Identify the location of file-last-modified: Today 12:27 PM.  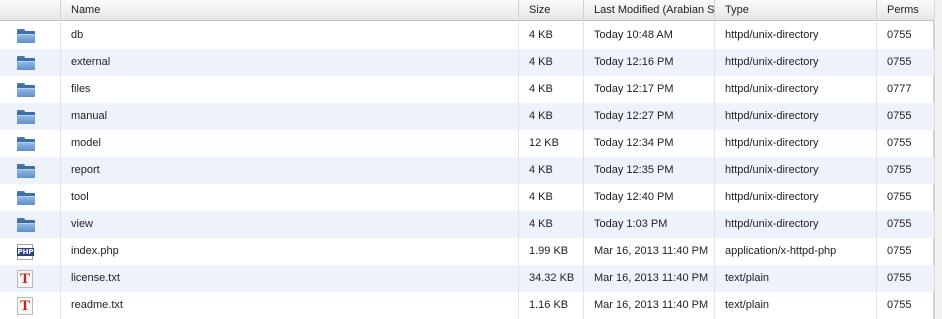
(649, 116).